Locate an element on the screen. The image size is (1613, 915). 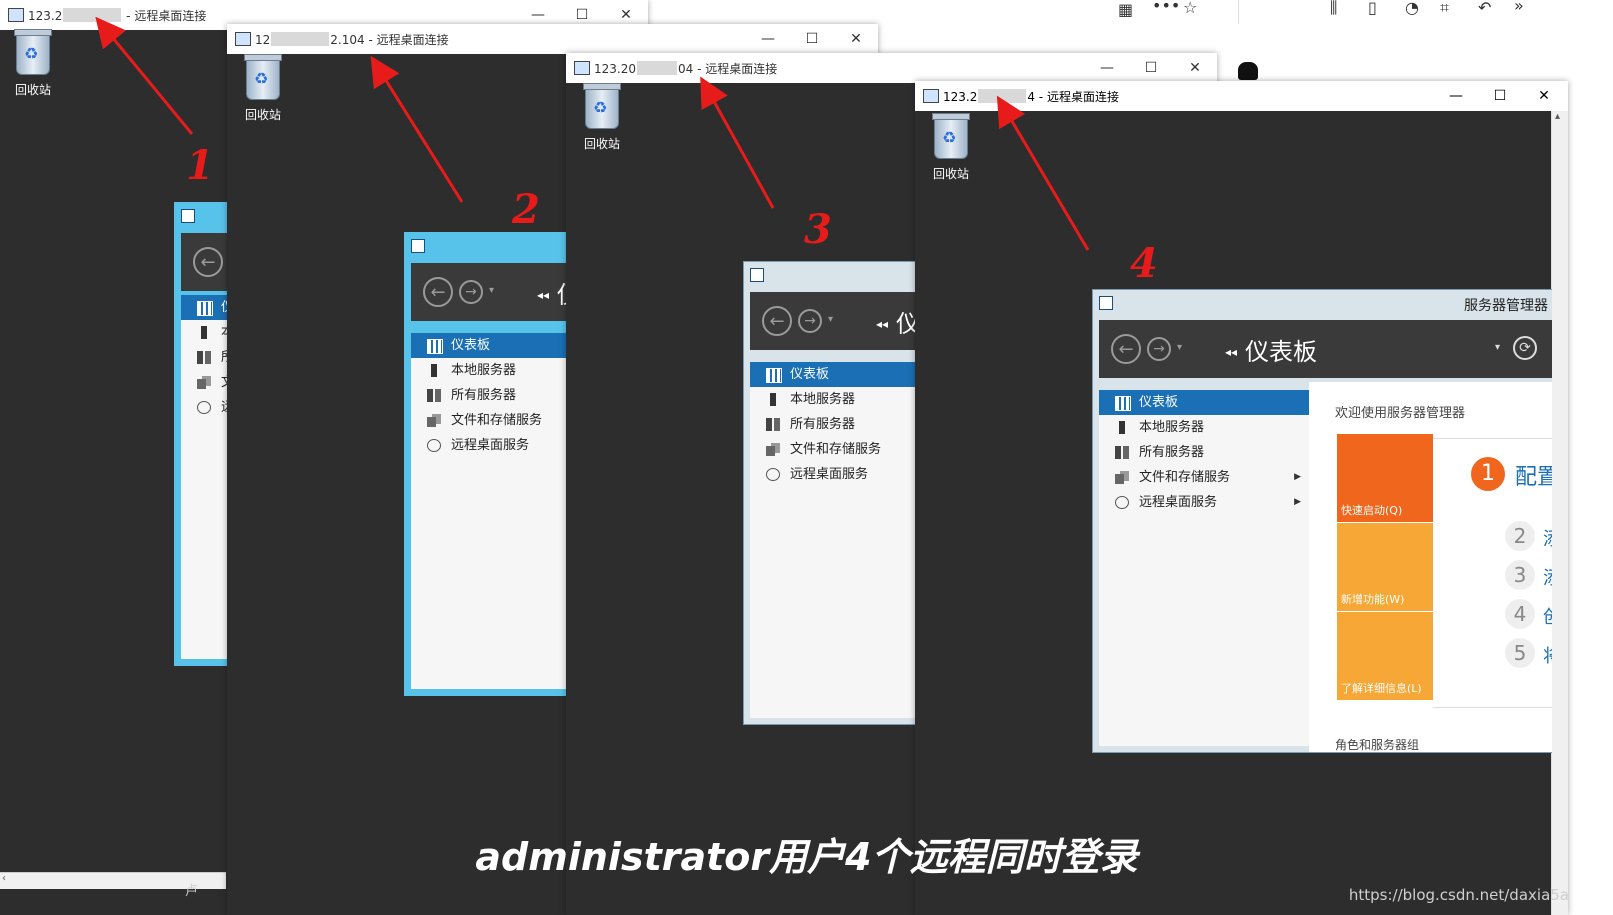
step-5-link: 将 is located at coordinates (1547, 655).